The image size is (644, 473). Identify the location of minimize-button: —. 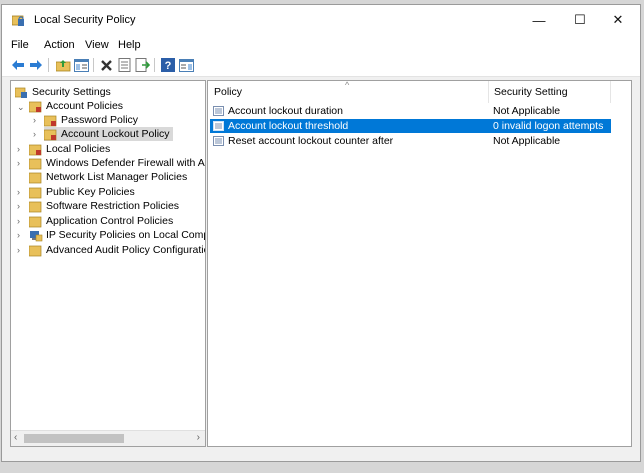
(539, 20).